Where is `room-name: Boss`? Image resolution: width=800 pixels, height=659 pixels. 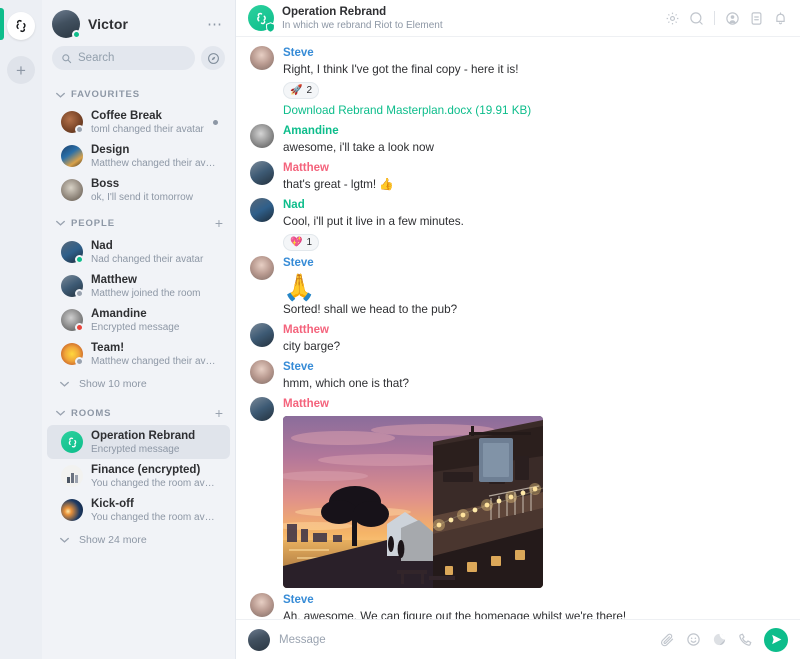 room-name: Boss is located at coordinates (105, 183).